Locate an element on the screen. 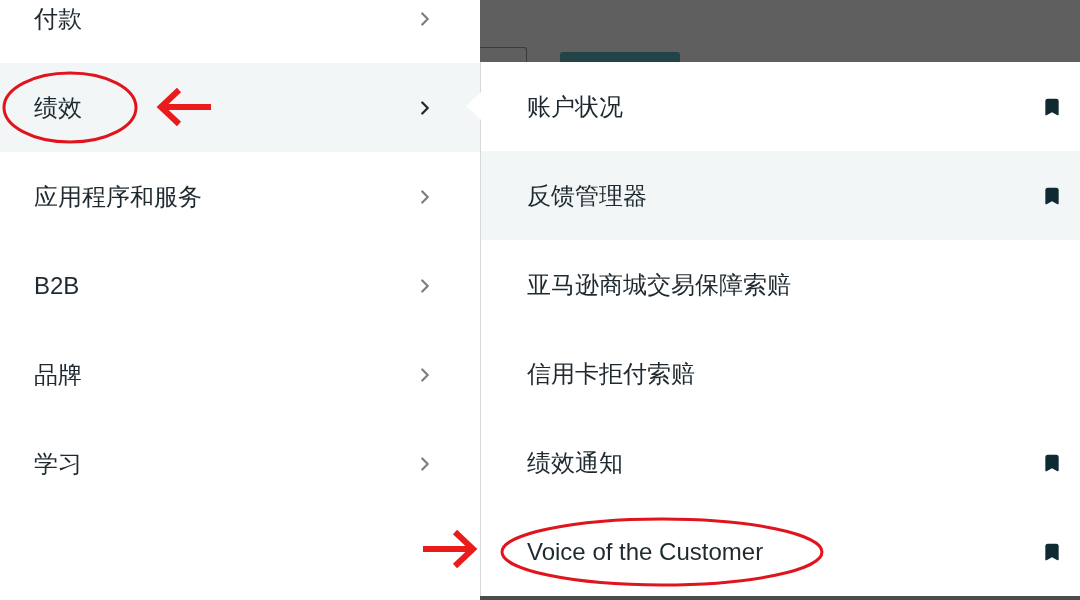 The width and height of the screenshot is (1080, 600). menu-item-label: 品牌 is located at coordinates (58, 374).